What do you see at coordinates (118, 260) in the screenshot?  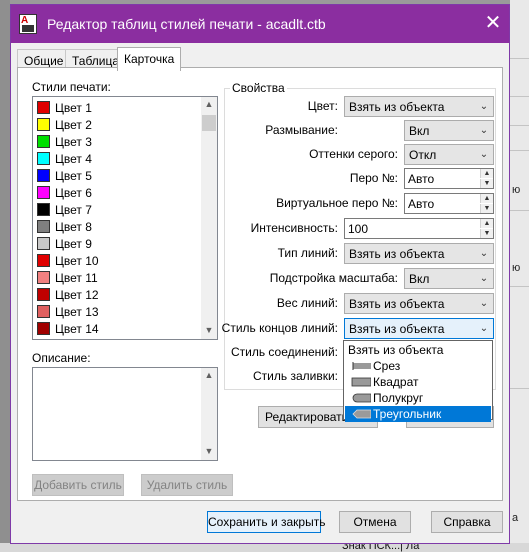 I see `list-item: Цвет 10` at bounding box center [118, 260].